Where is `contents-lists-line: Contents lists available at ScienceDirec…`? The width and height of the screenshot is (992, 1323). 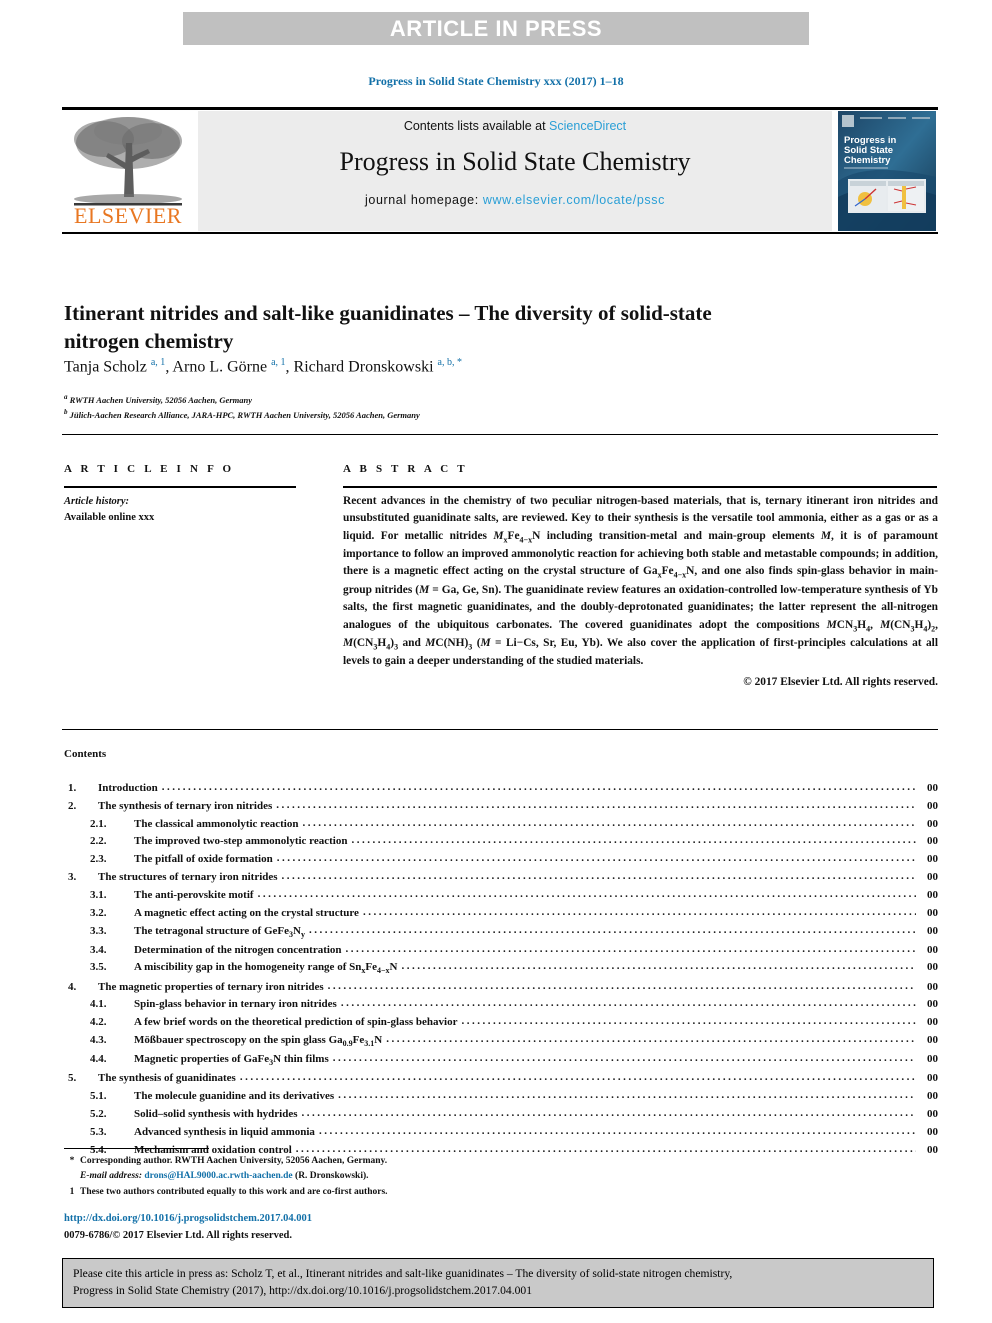
contents-lists-line: Contents lists available at ScienceDirec… is located at coordinates (515, 126).